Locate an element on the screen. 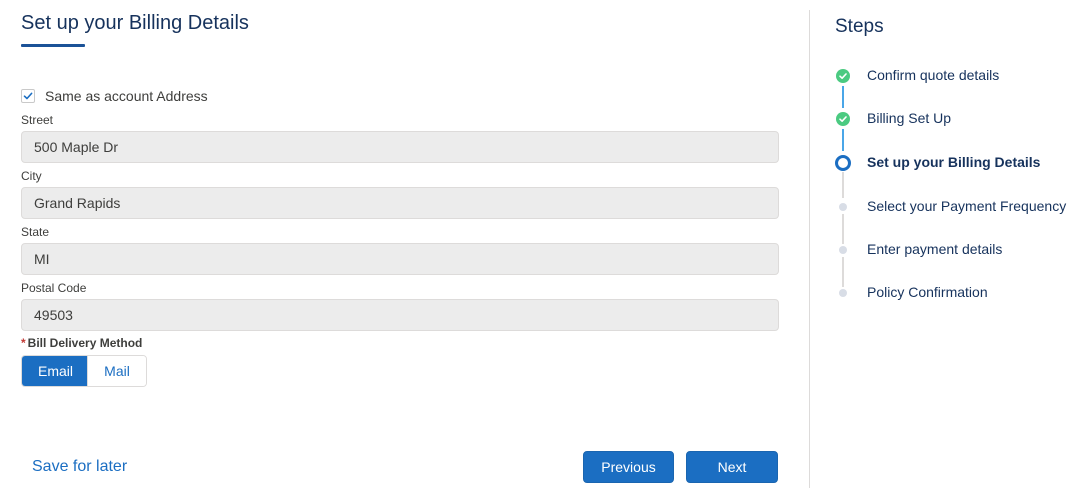 Image resolution: width=1071 pixels, height=495 pixels. same-as-account-checkbox is located at coordinates (28, 96).